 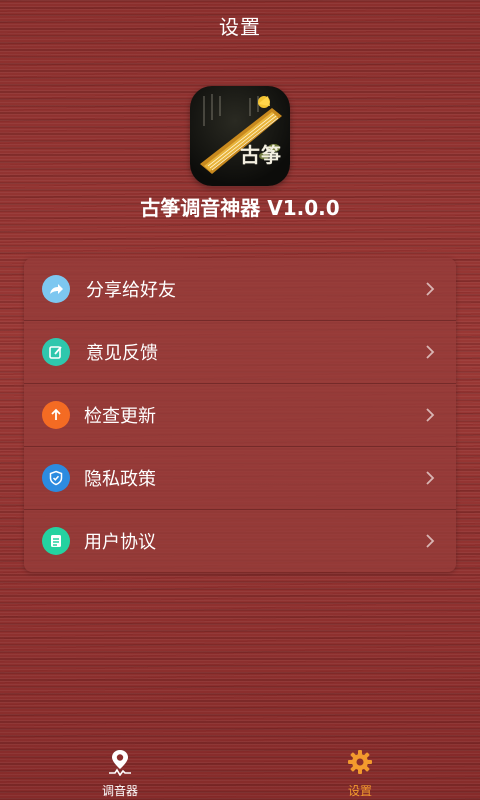 I want to click on menu-item-label: 检查更新, so click(x=120, y=416).